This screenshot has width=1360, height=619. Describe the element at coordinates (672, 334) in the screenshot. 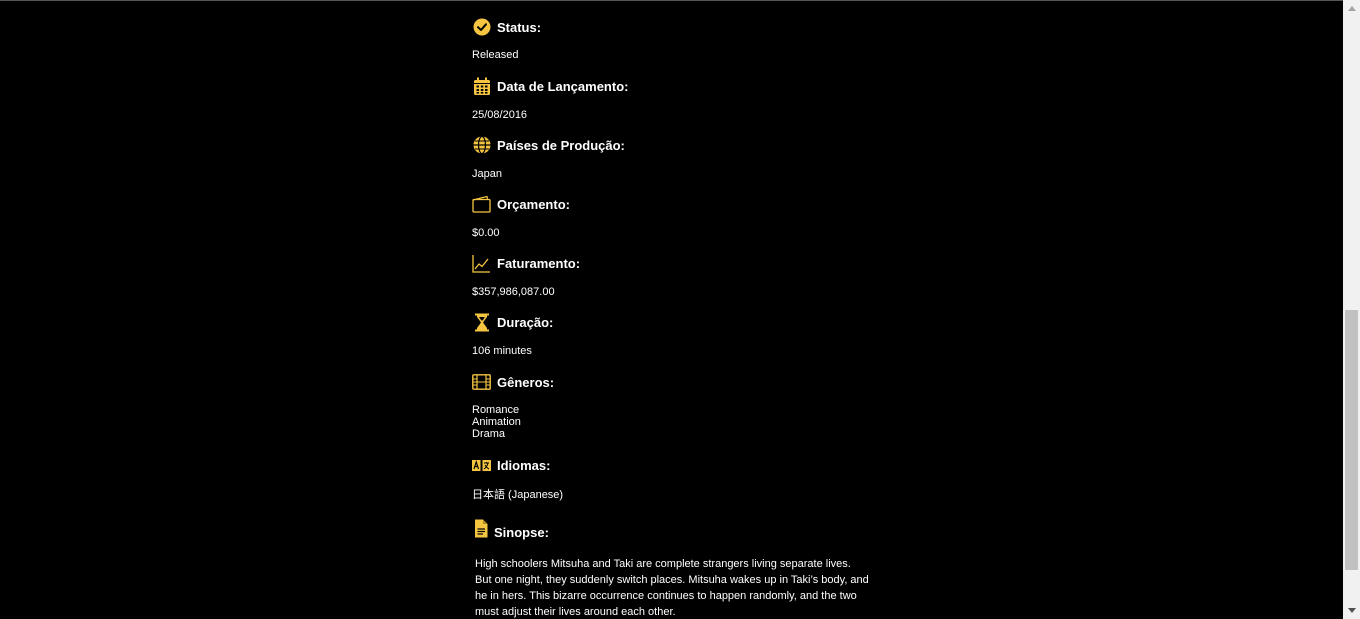

I see `runtime-section: Duração: 106 minutes` at that location.